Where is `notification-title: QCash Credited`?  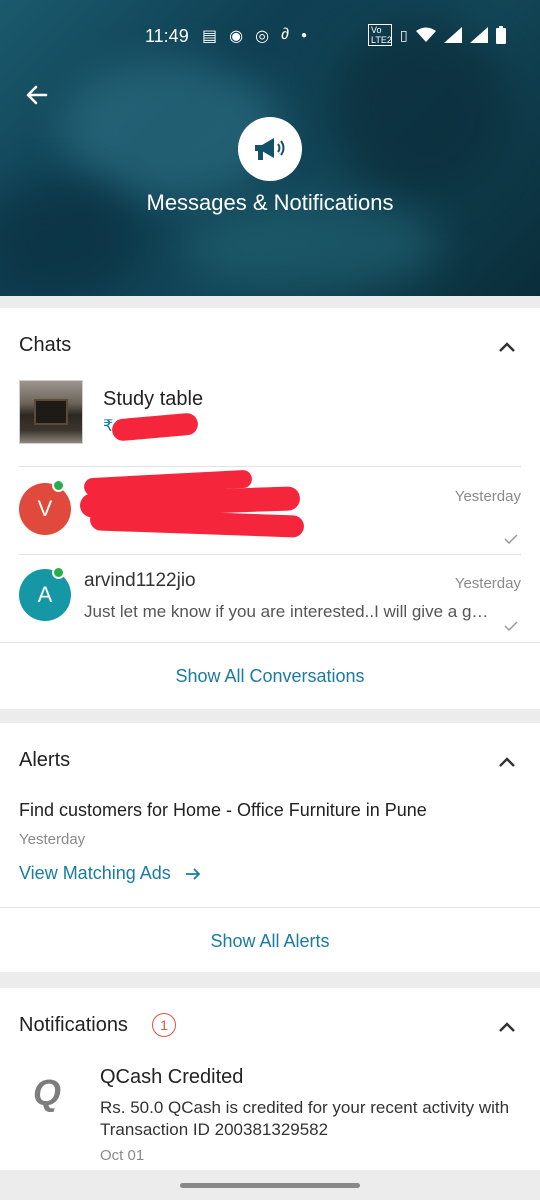
notification-title: QCash Credited is located at coordinates (172, 1077).